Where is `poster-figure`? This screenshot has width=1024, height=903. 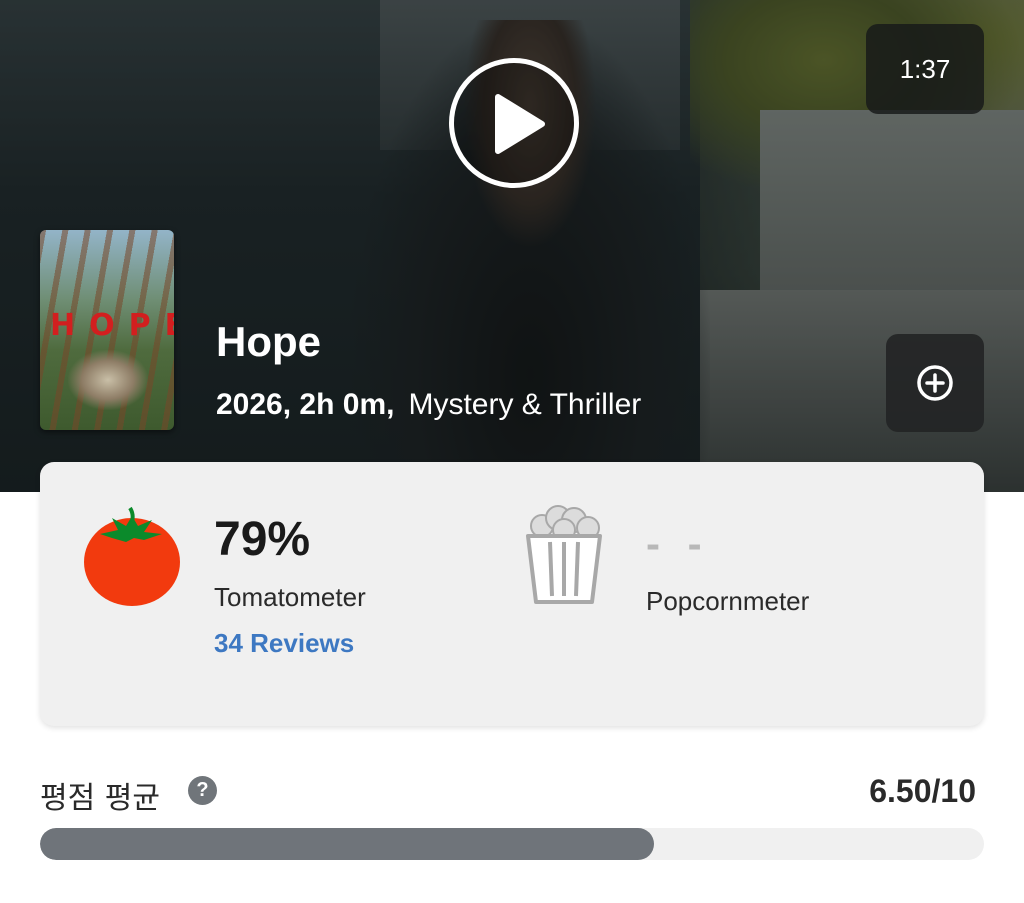
poster-figure is located at coordinates (108, 380).